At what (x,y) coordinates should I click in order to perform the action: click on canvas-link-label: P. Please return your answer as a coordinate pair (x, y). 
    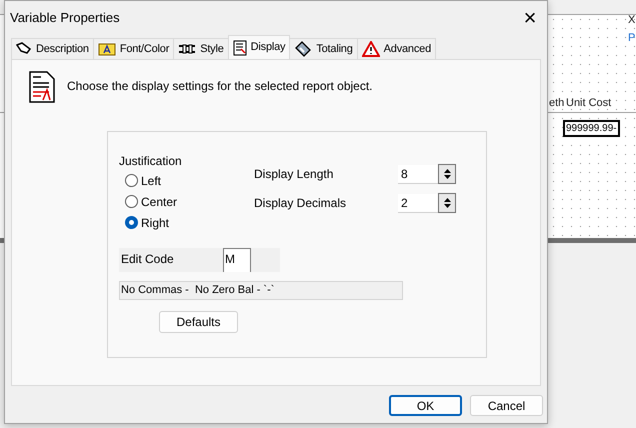
    Looking at the image, I should click on (632, 38).